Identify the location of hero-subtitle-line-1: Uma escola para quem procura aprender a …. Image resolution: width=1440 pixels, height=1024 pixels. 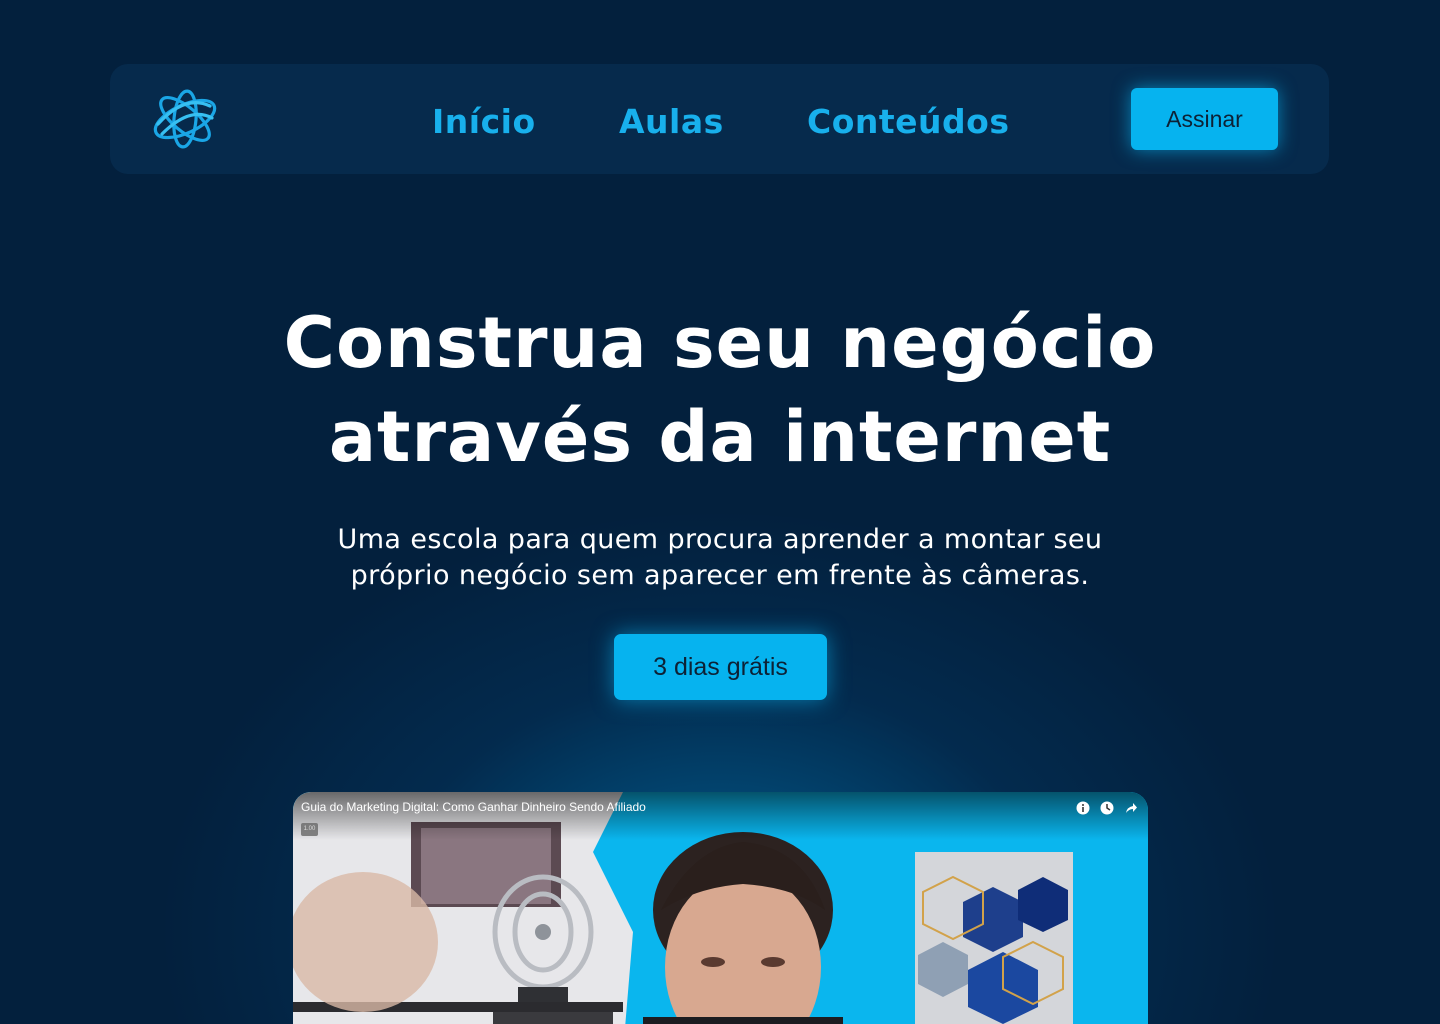
(720, 539).